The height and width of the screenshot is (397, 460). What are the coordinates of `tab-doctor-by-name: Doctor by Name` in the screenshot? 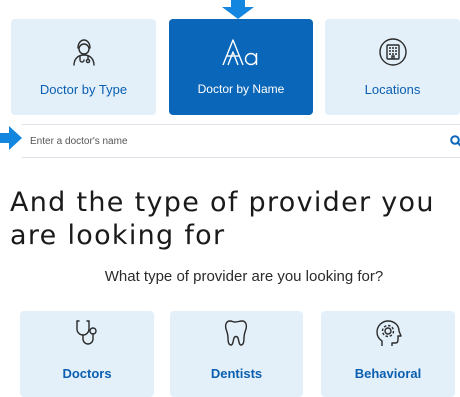 It's located at (241, 67).